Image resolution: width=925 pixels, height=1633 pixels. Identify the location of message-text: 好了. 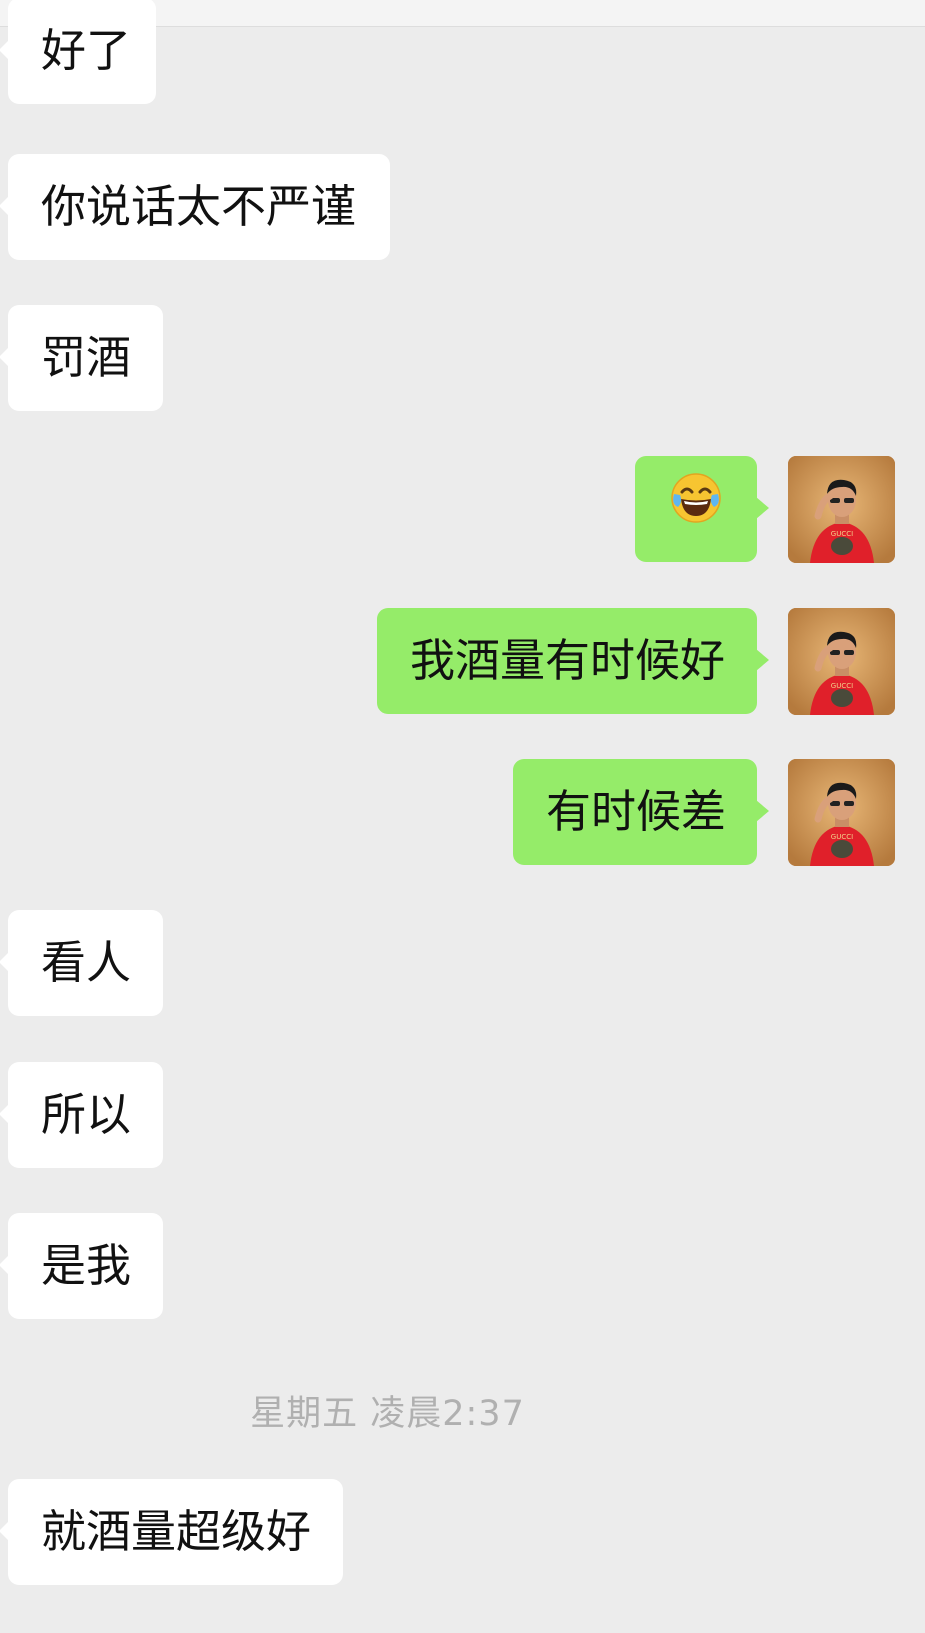
(86, 50).